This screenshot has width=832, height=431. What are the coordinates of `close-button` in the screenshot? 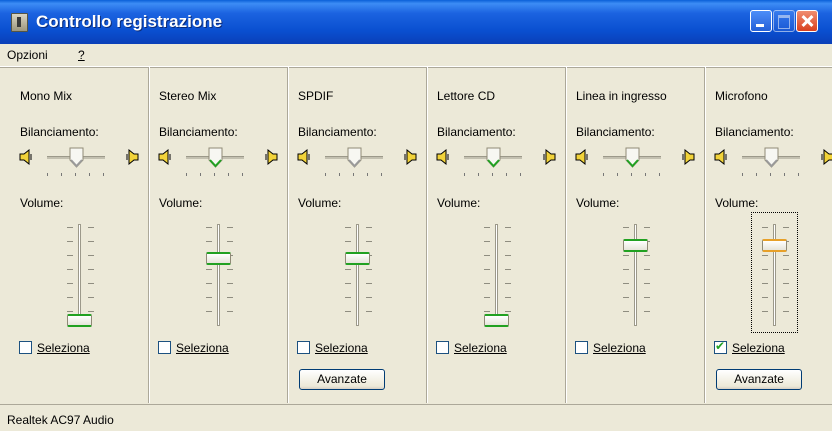 It's located at (807, 21).